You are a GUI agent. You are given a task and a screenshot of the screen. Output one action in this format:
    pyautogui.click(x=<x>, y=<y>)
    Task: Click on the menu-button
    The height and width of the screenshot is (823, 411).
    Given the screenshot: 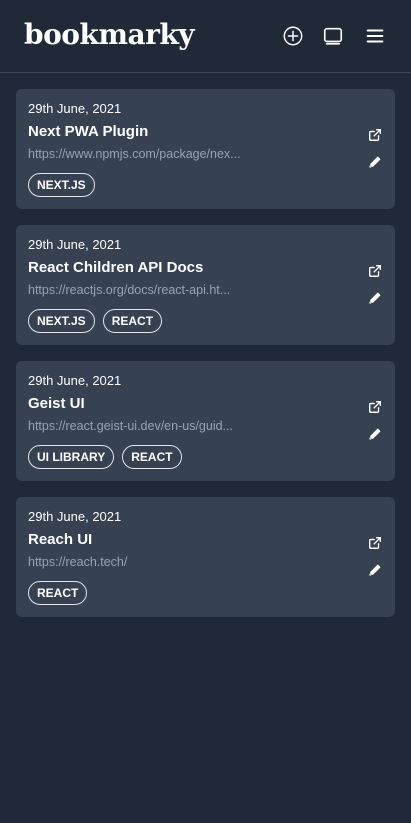 What is the action you would take?
    pyautogui.click(x=375, y=36)
    